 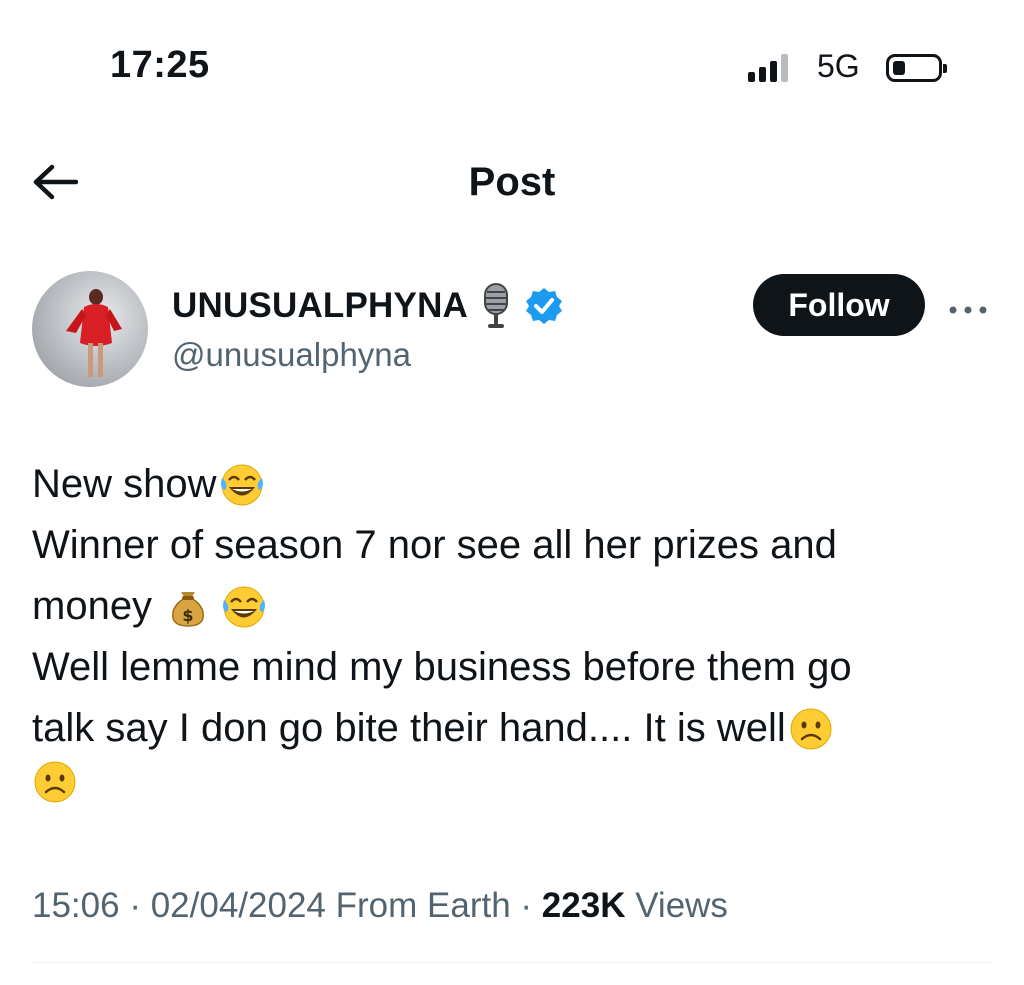 I want to click on tweet-line: money $, so click(x=502, y=606).